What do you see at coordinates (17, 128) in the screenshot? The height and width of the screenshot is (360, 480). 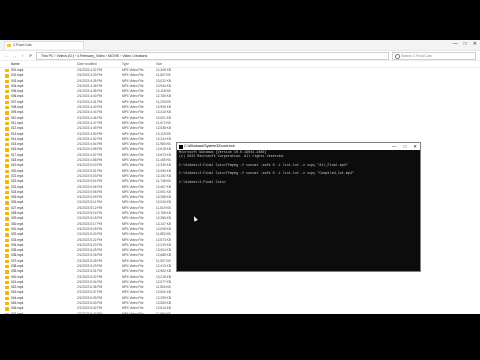 I see `file-name-text: 012.mp4` at bounding box center [17, 128].